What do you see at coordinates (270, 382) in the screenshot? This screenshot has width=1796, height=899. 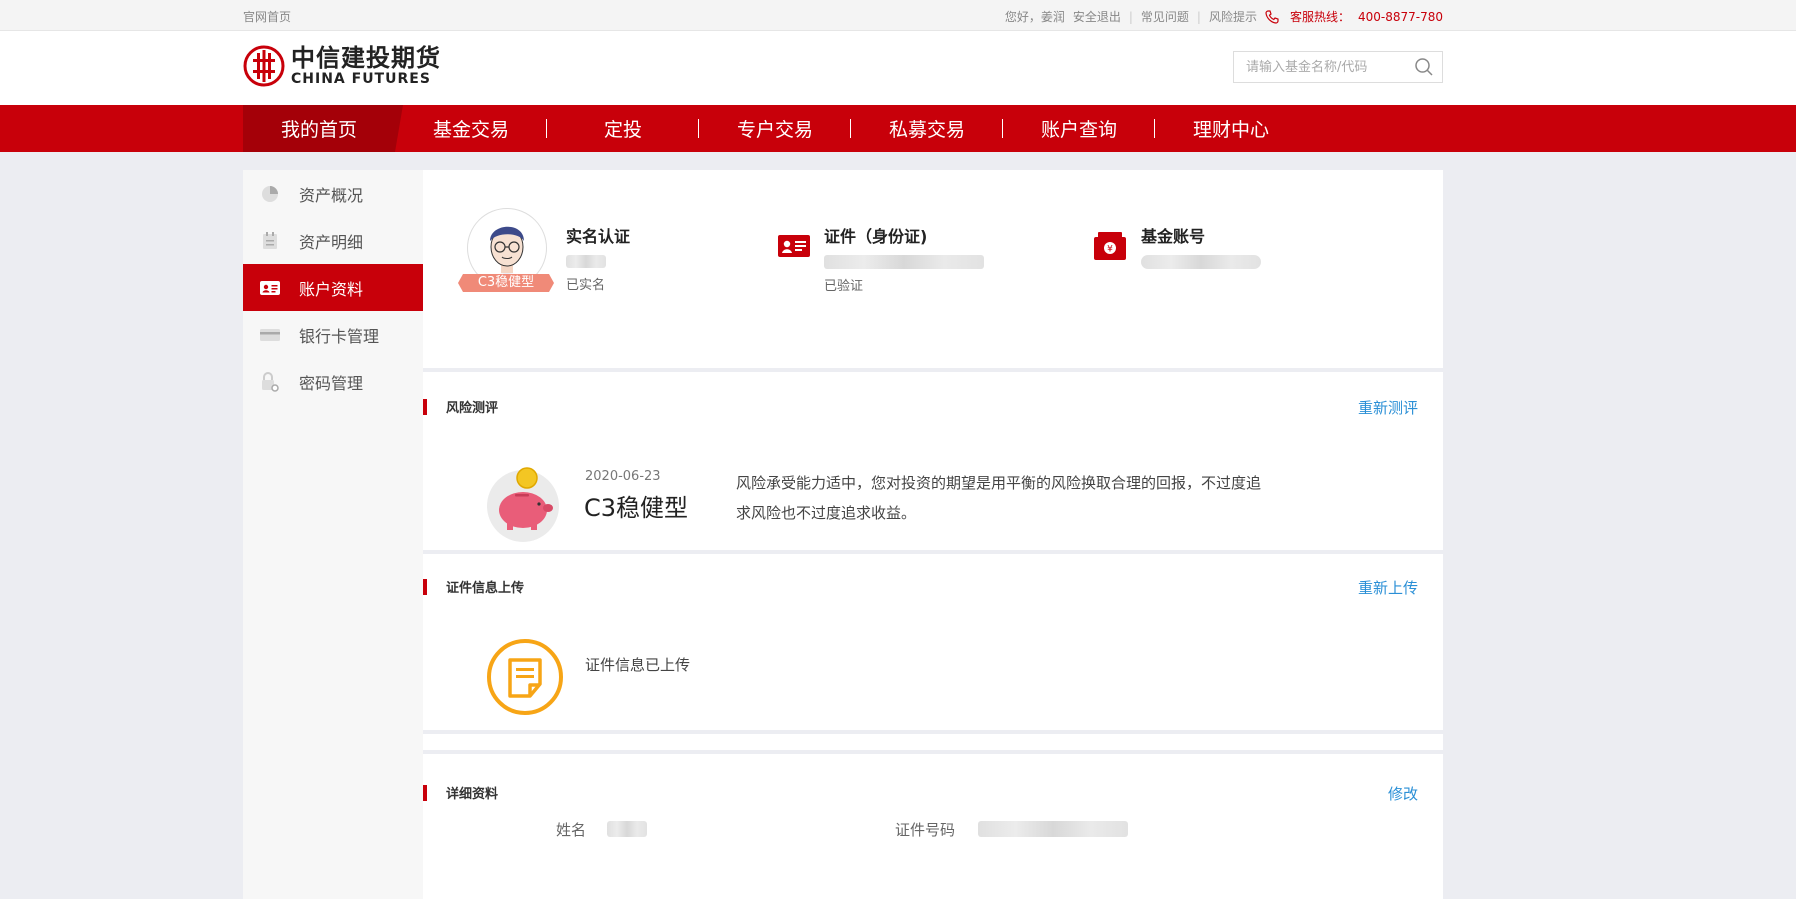 I see `lock-icon` at bounding box center [270, 382].